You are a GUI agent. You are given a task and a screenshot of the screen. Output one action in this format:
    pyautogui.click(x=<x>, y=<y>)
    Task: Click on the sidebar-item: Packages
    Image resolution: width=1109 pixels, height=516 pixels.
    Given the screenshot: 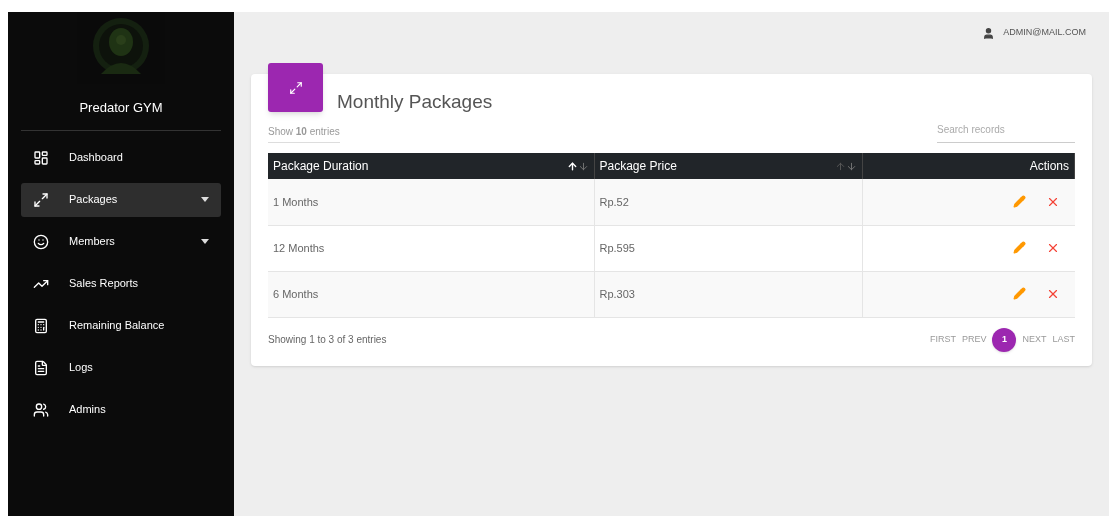 What is the action you would take?
    pyautogui.click(x=121, y=199)
    